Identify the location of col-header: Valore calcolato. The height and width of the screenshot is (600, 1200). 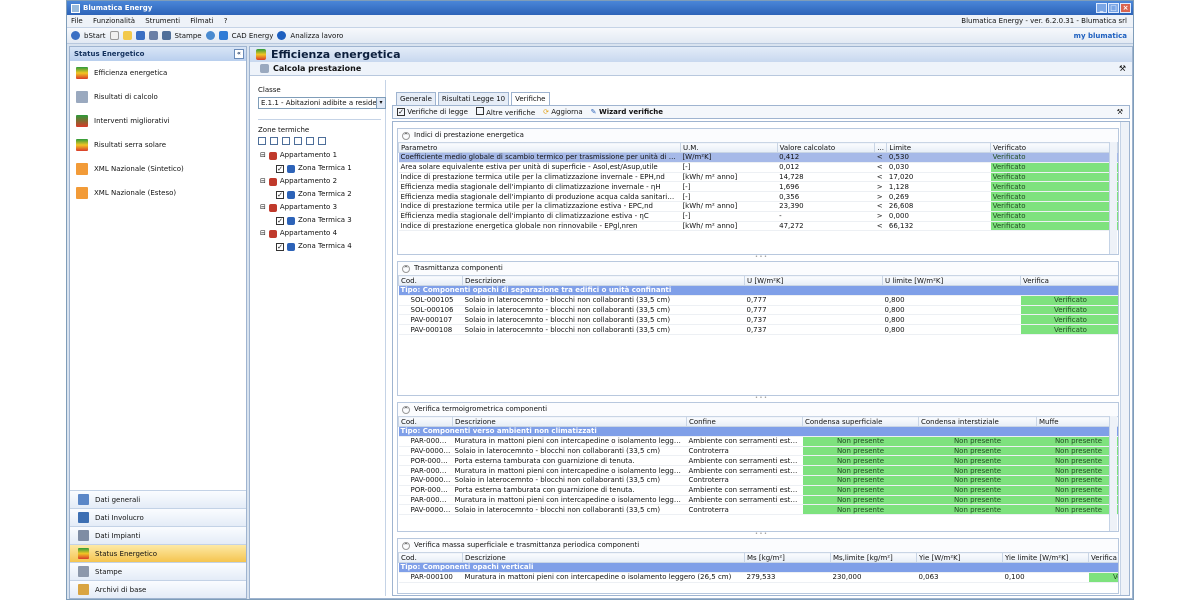
(826, 147).